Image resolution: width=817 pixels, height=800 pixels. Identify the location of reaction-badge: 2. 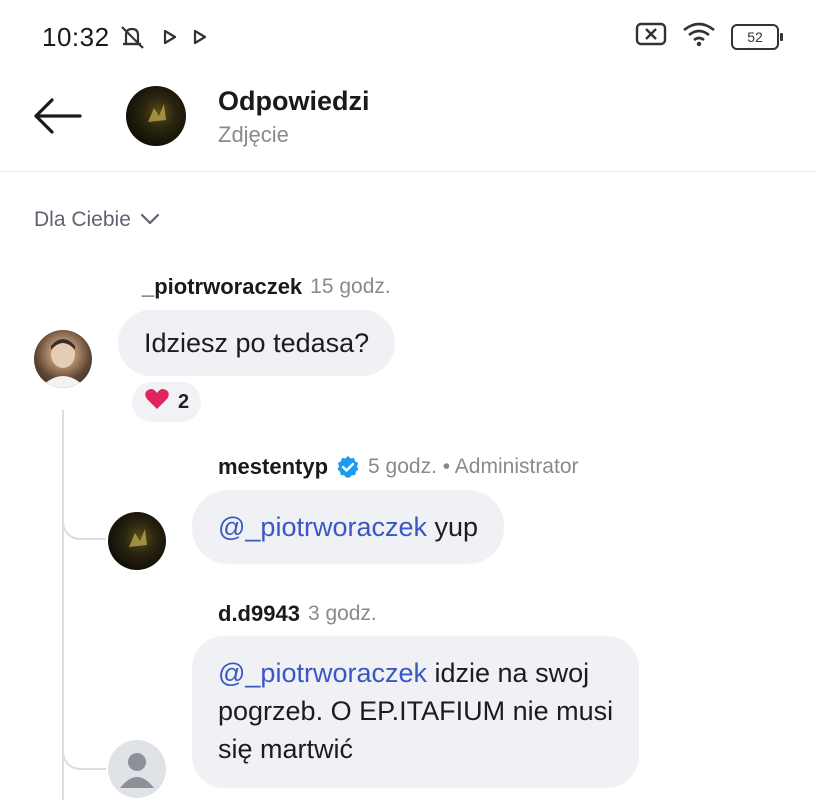
(167, 402).